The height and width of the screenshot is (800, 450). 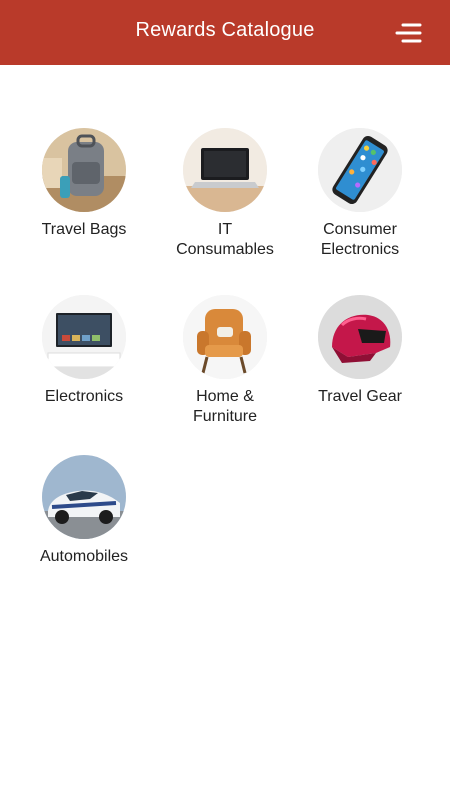 I want to click on category-tile-travel-gear: Travel Gear, so click(x=360, y=351).